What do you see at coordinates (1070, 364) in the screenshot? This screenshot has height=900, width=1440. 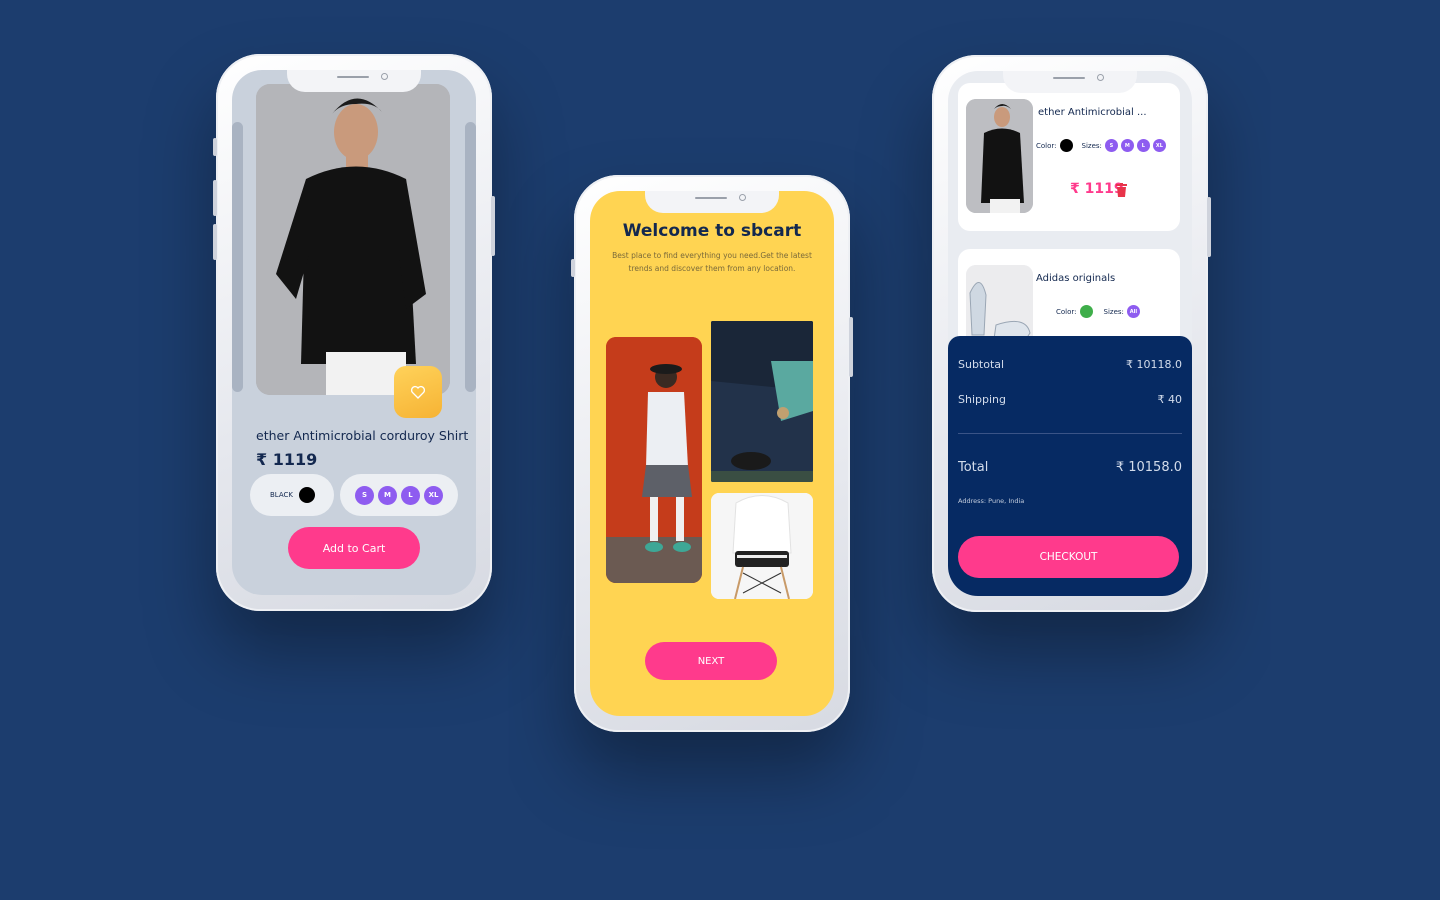 I see `subtotal-row: Subtotal ₹ 10118.0` at bounding box center [1070, 364].